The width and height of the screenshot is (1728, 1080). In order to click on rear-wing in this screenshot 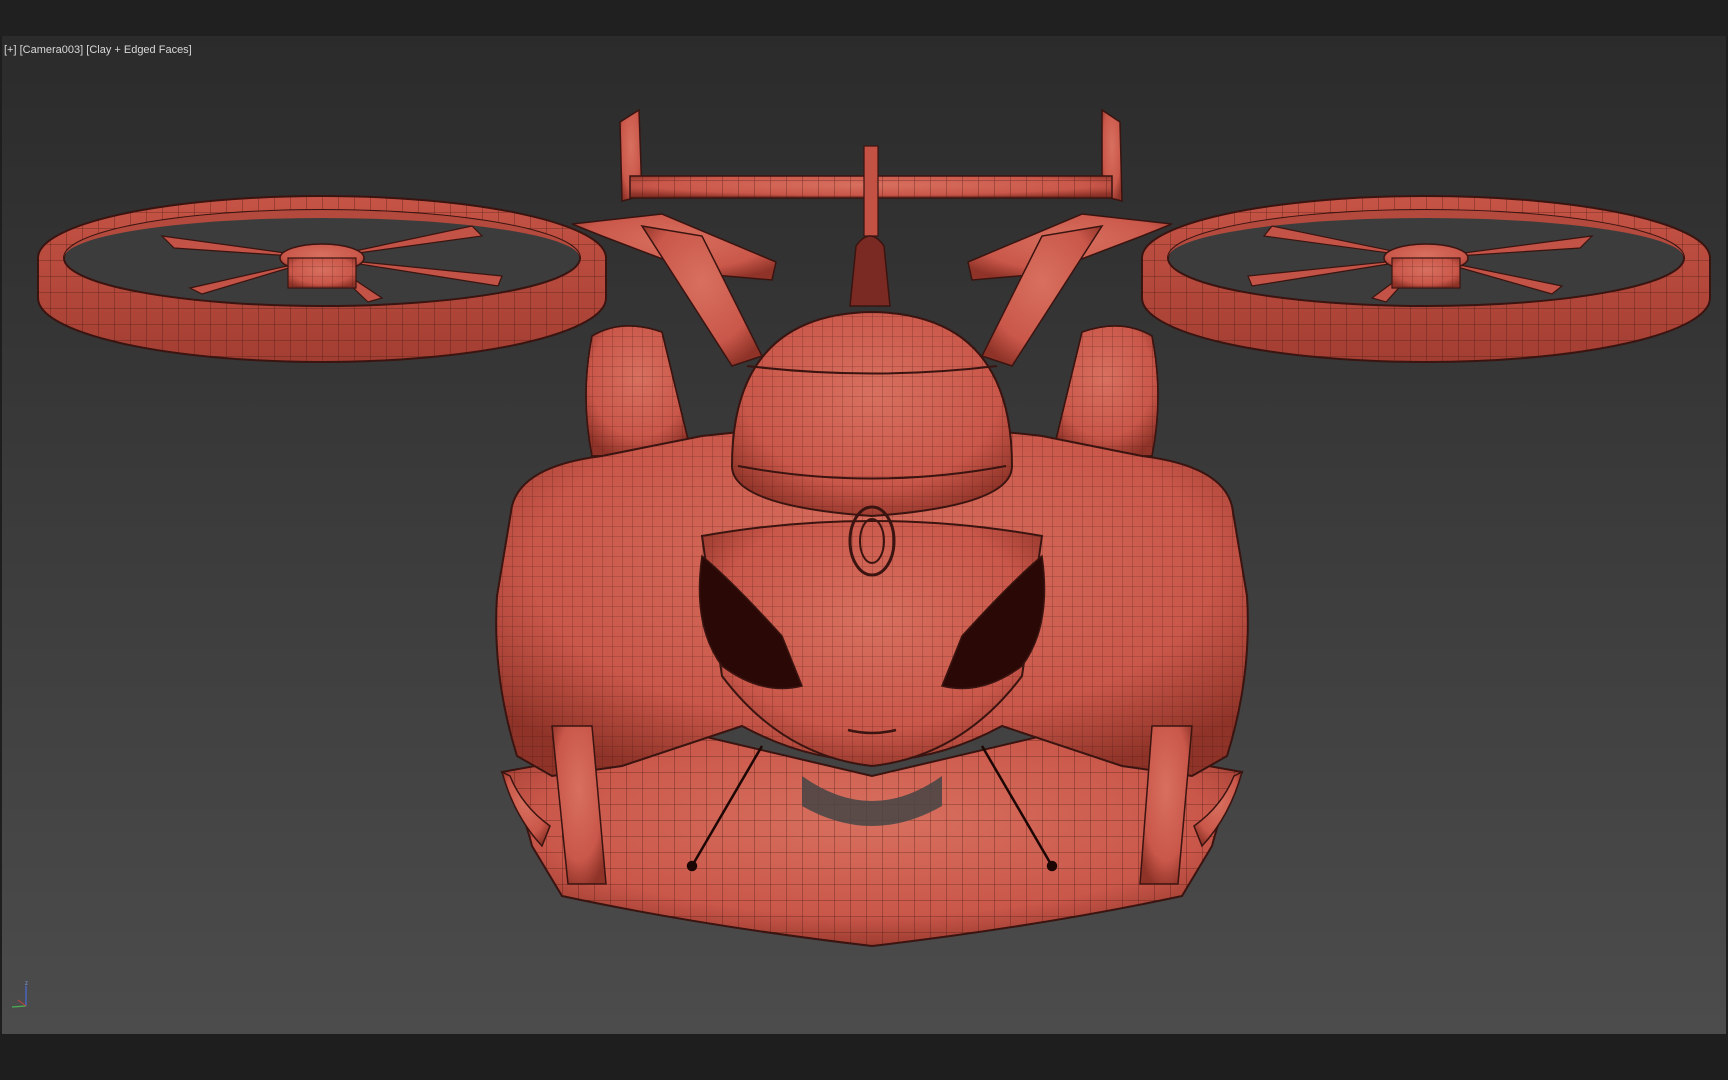, I will do `click(871, 172)`.